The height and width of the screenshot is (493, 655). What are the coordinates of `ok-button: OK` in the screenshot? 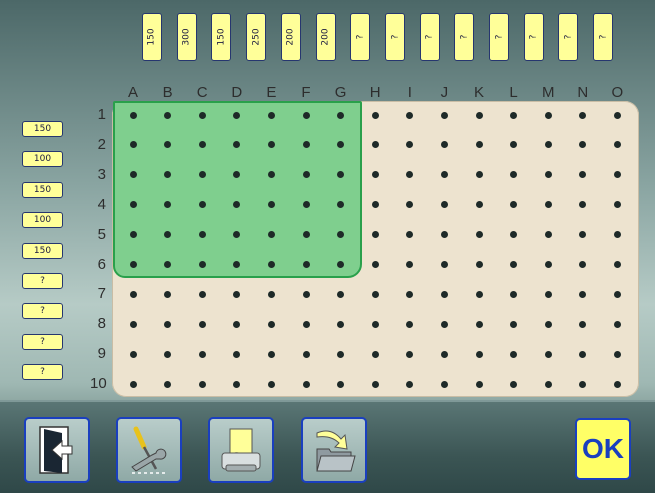 It's located at (603, 449).